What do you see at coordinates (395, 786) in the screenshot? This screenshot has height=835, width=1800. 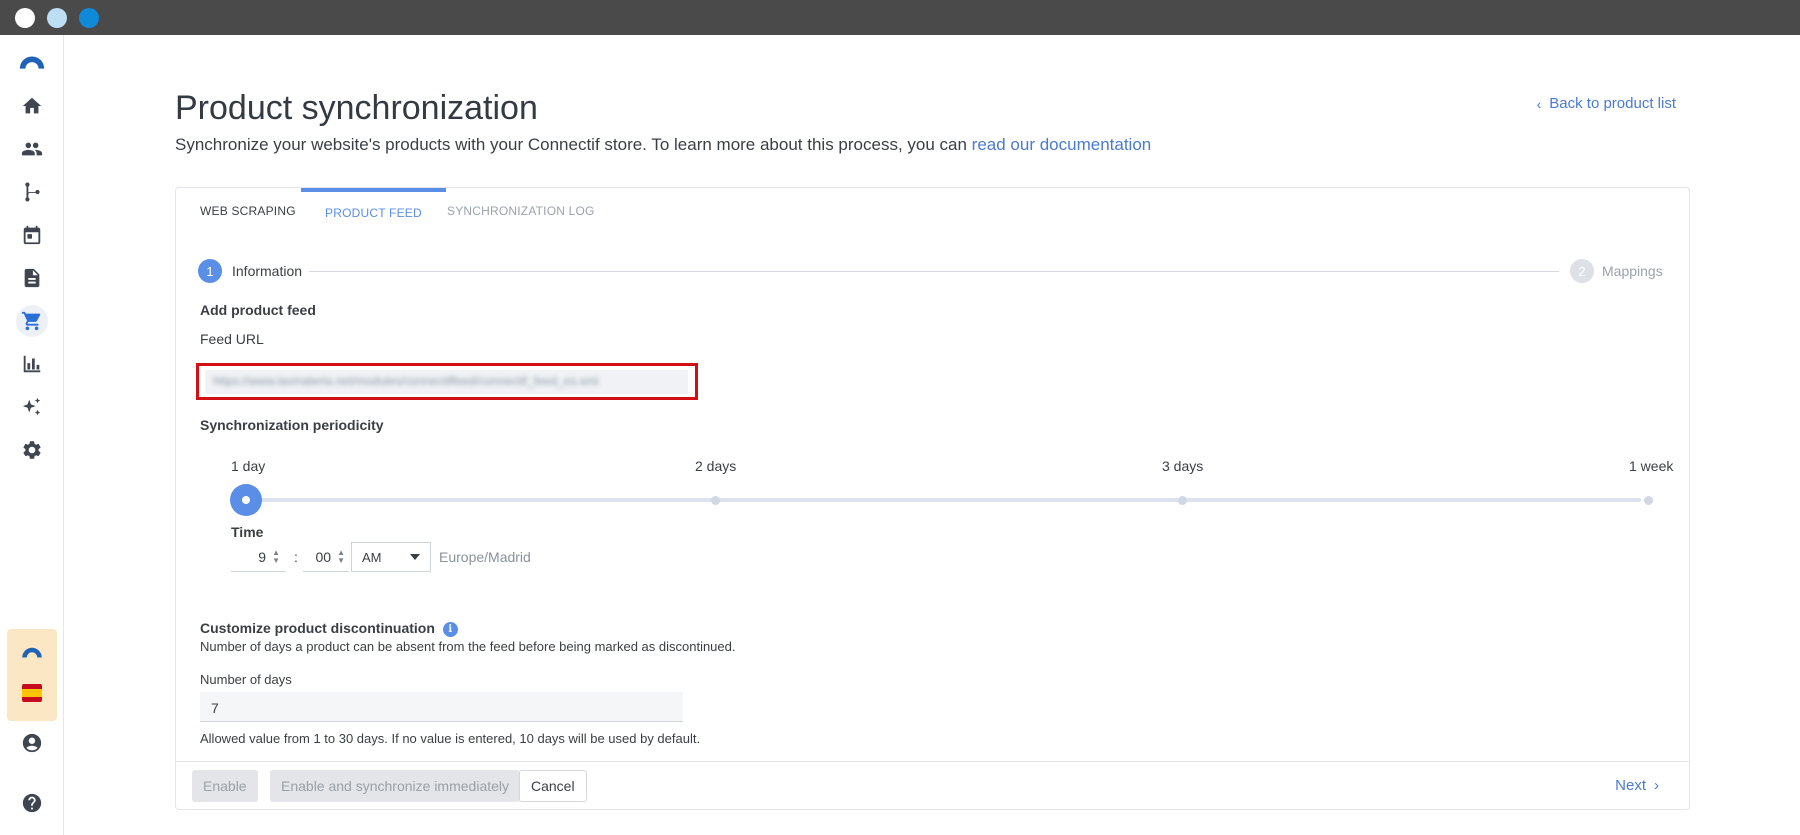 I see `enable-and-sync-button: Enable and synchronize immediately` at bounding box center [395, 786].